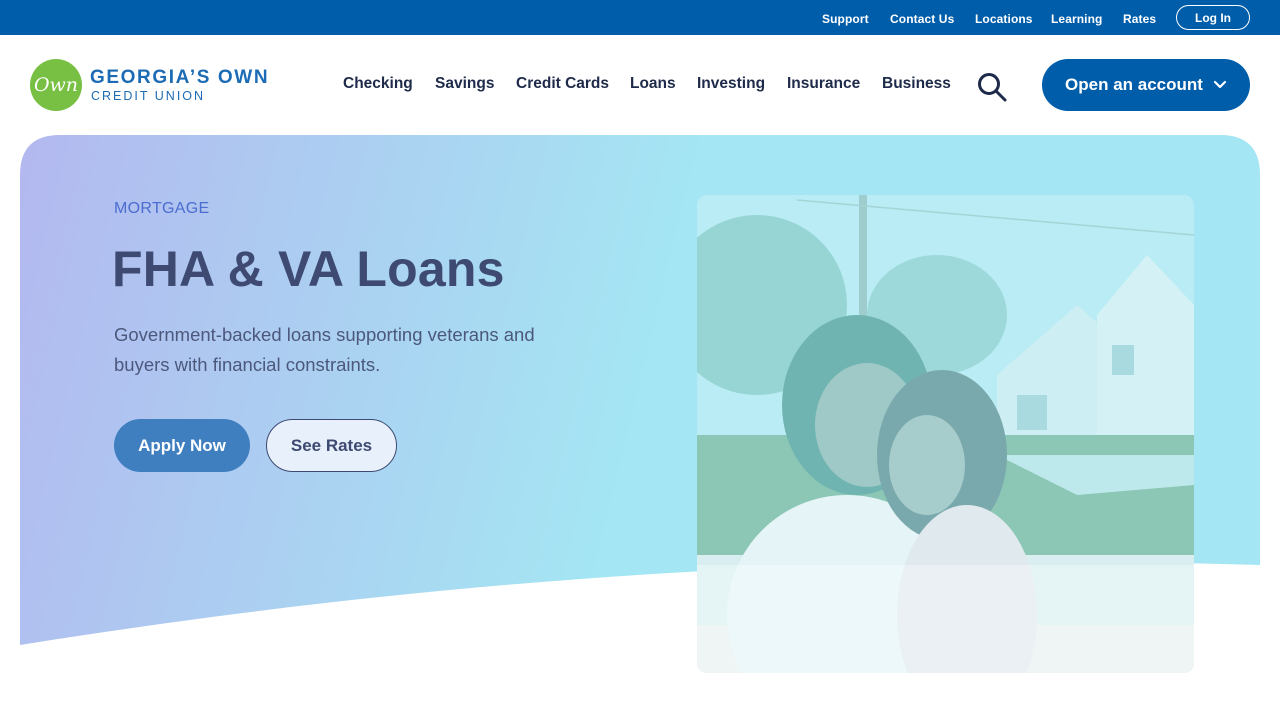 This screenshot has height=720, width=1280. What do you see at coordinates (845, 19) in the screenshot?
I see `utility-link-support: Support` at bounding box center [845, 19].